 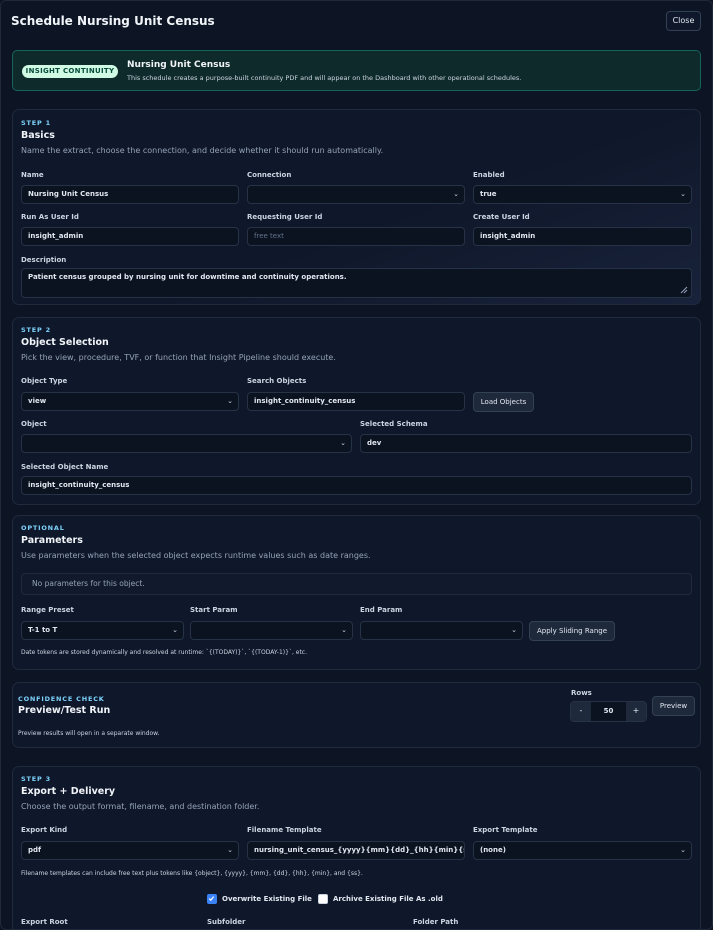 I want to click on search-objects-input: insight_continuity_census, so click(x=356, y=401).